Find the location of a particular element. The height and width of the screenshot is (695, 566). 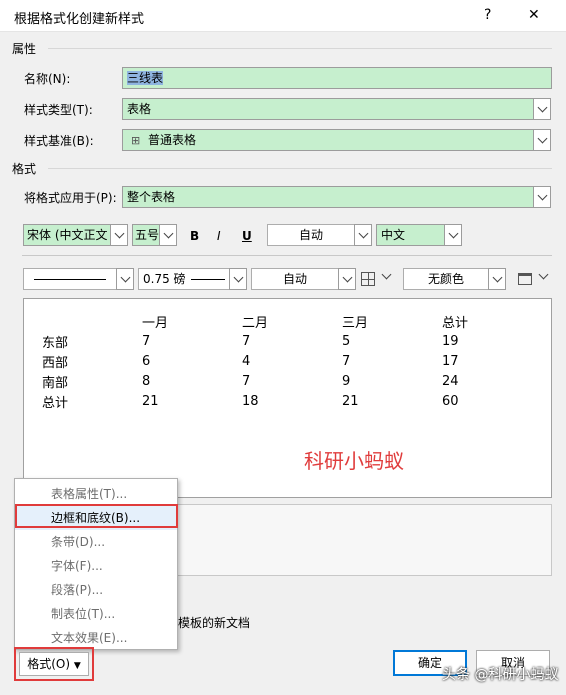

apply-to-value: 整个表格 is located at coordinates (151, 197).